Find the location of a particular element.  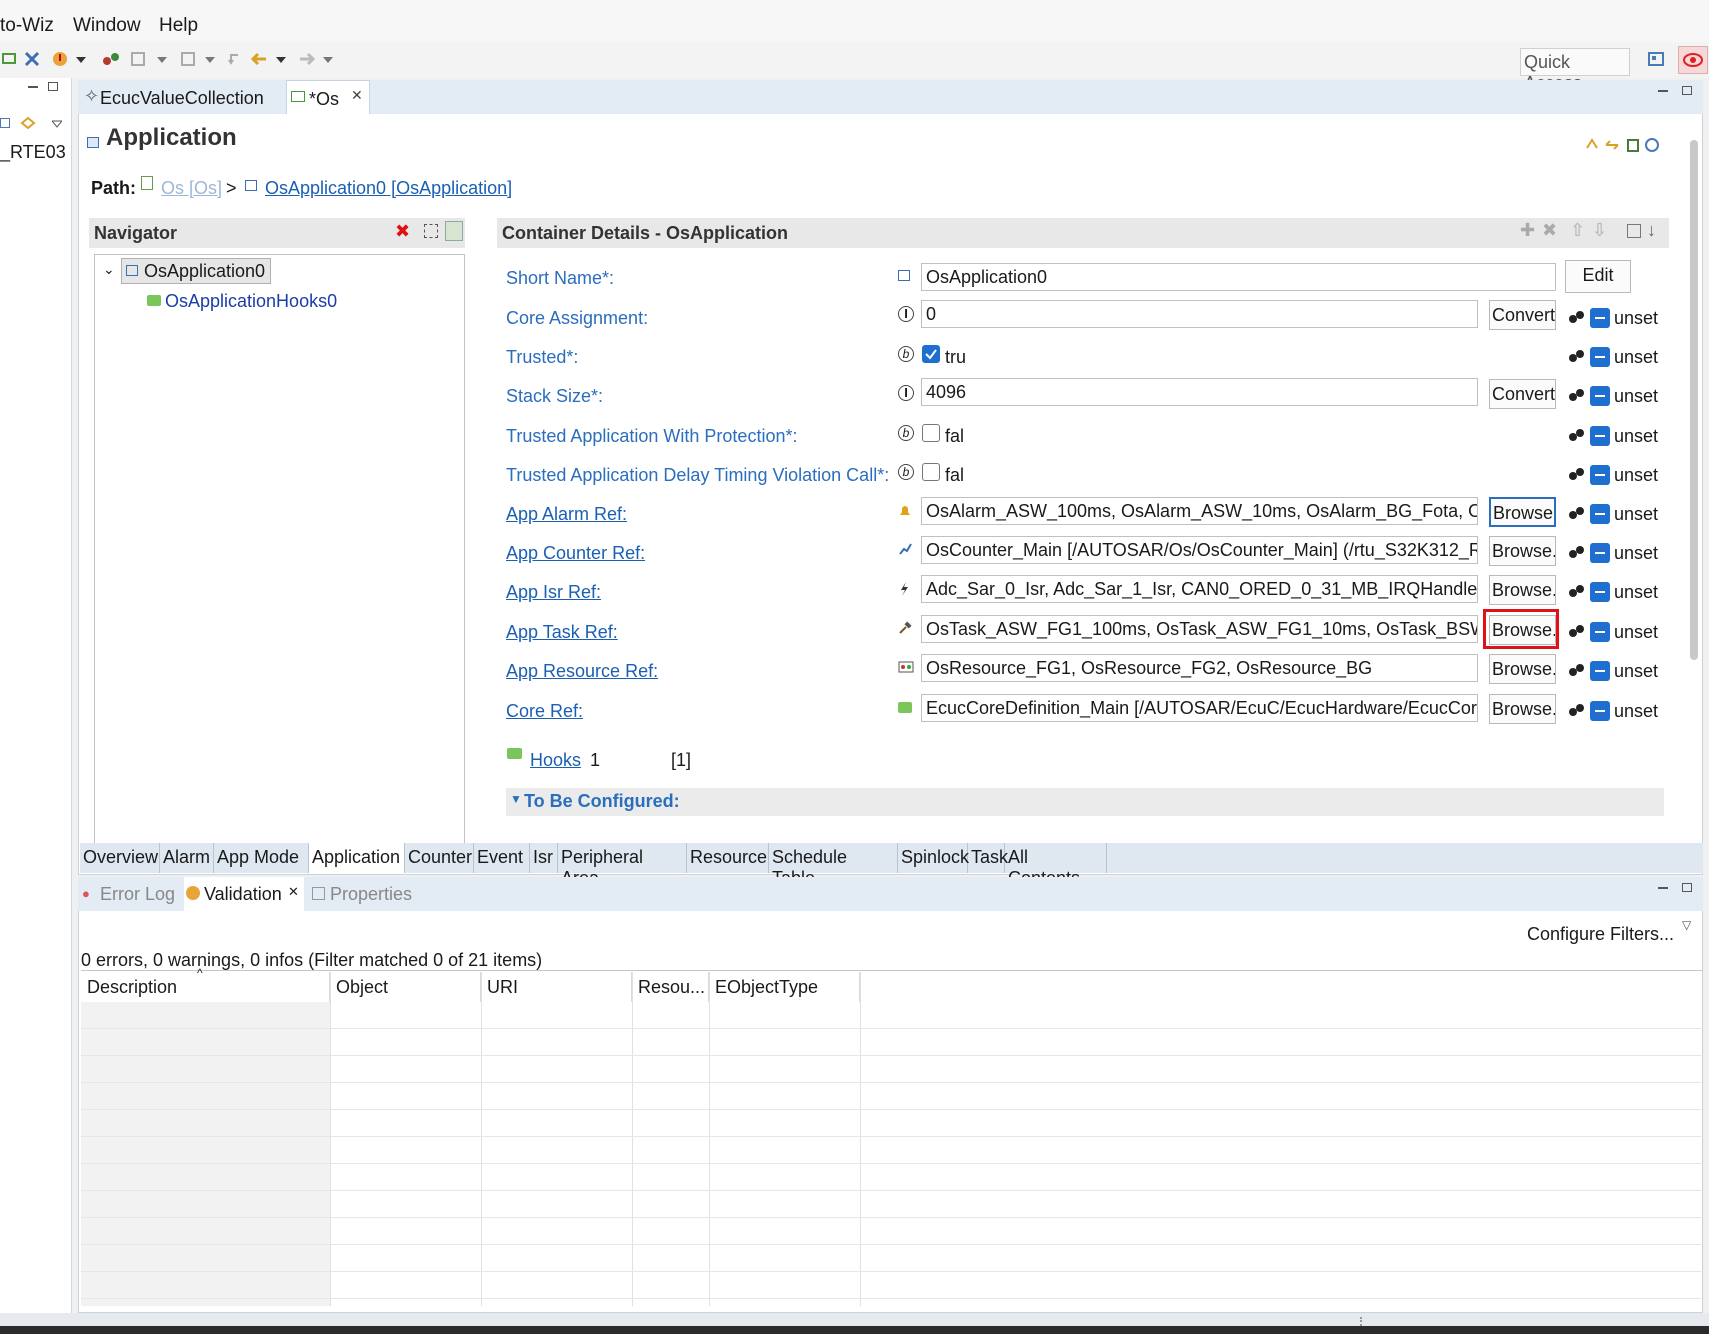

column-header-object: Object is located at coordinates (405, 987).